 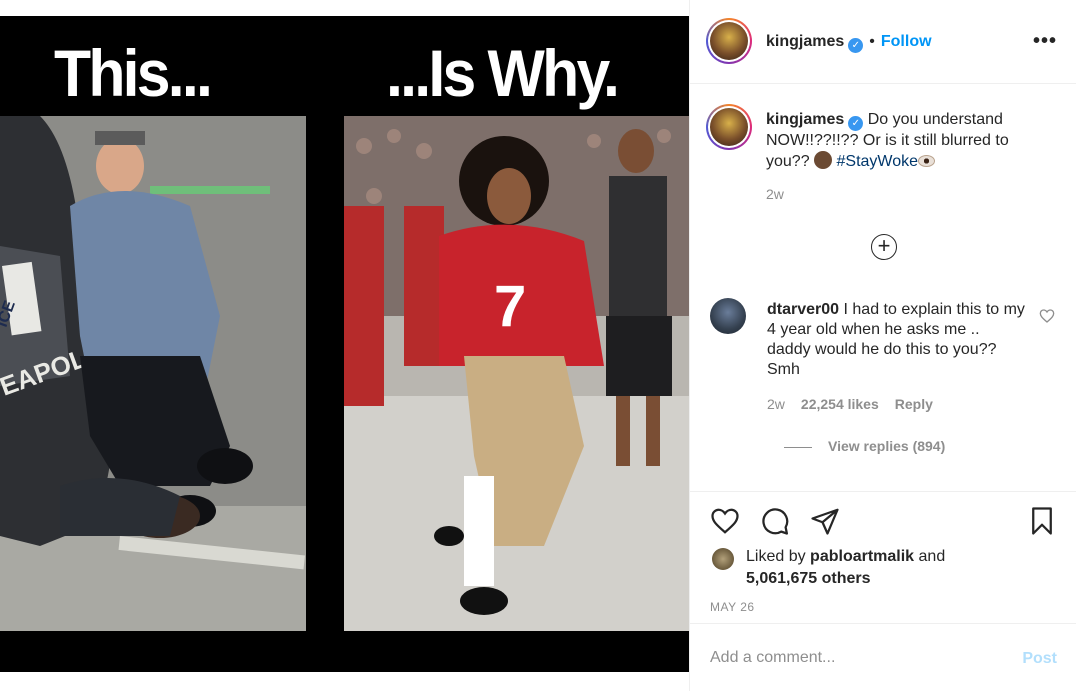 I want to click on caption-verified-badge-icon: ✓, so click(x=856, y=123).